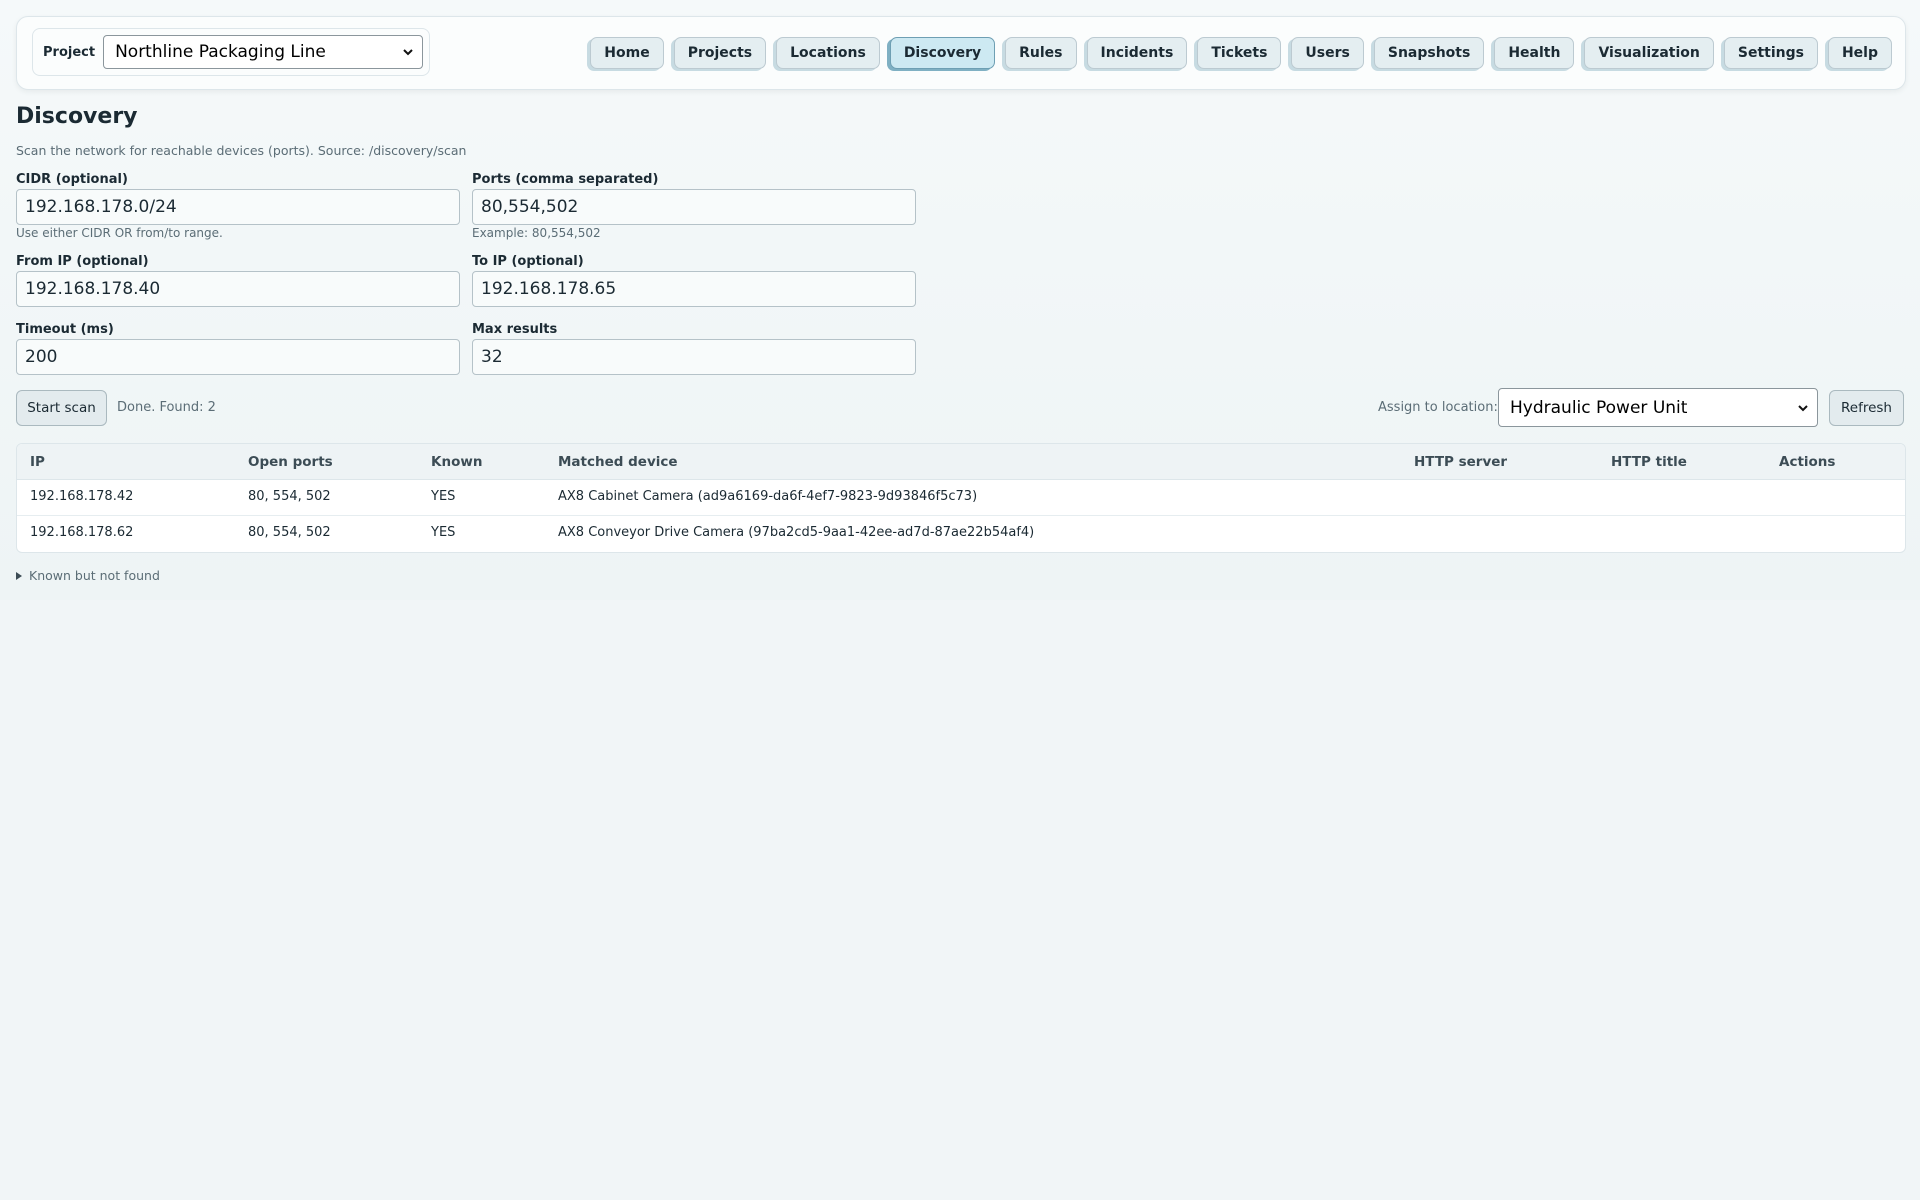  I want to click on assign-location-label: Assign to location:, so click(1438, 407).